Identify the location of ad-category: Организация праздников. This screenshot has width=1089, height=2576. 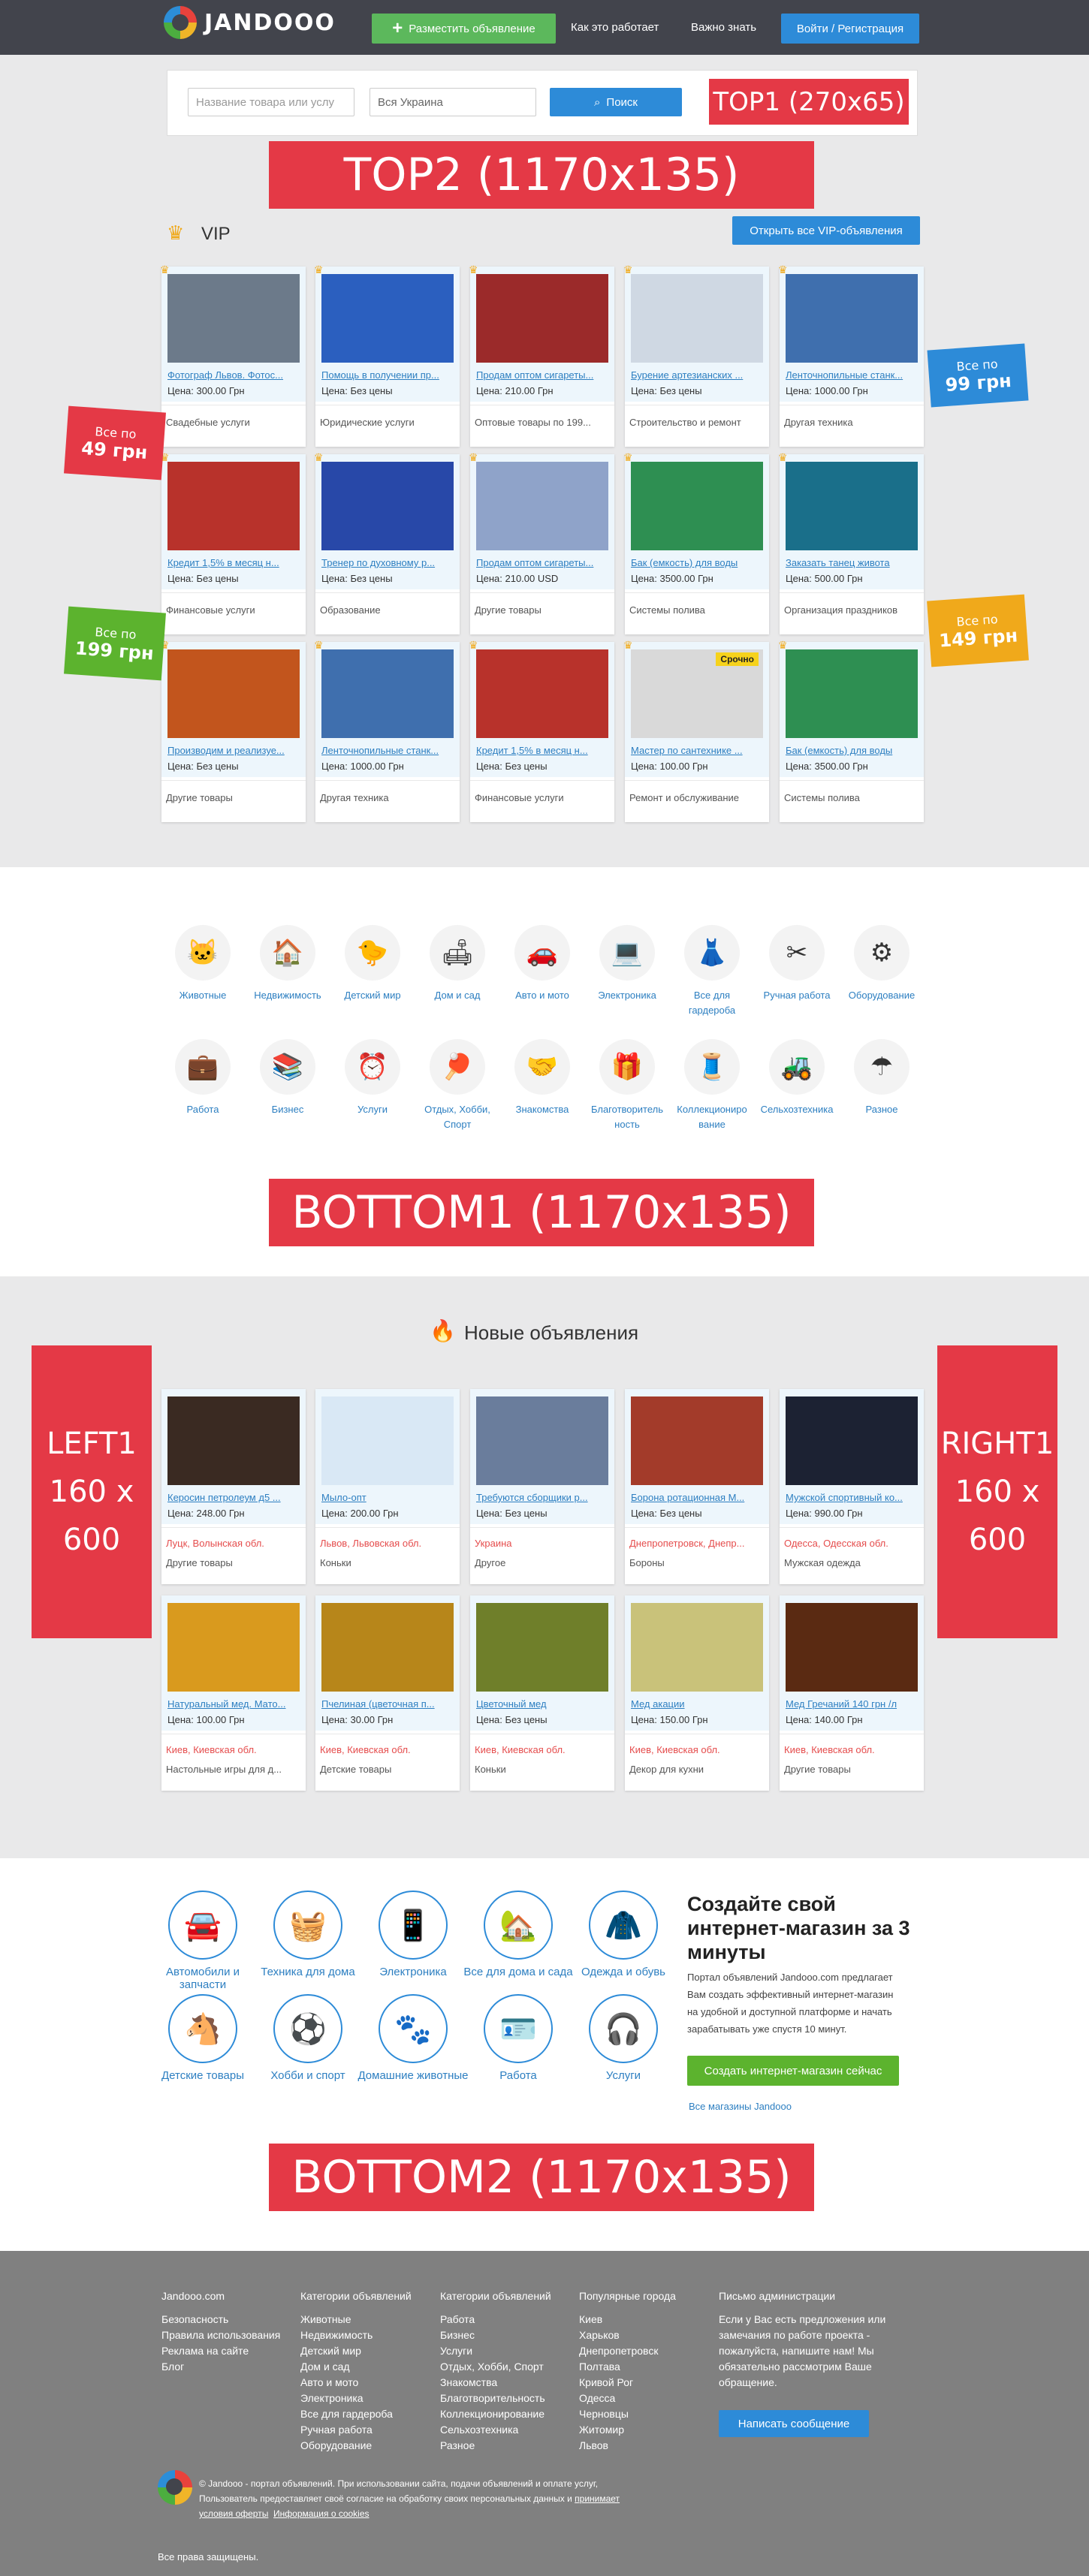
(853, 610).